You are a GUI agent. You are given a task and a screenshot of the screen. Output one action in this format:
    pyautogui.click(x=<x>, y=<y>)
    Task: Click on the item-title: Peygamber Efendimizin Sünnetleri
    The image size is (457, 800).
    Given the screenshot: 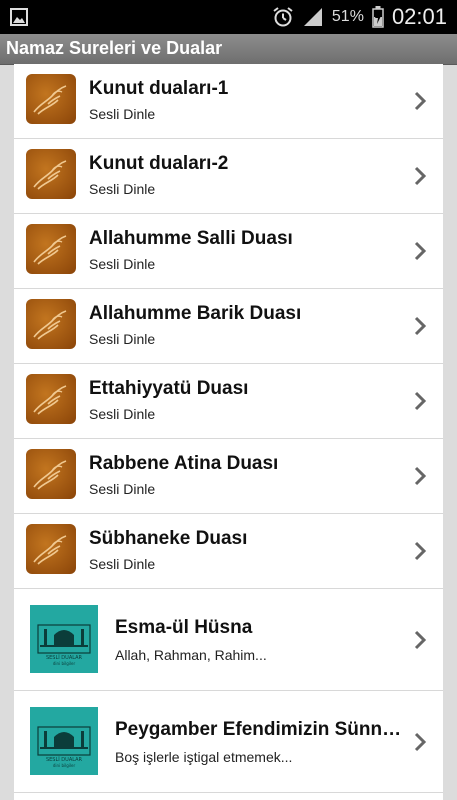 What is the action you would take?
    pyautogui.click(x=260, y=729)
    